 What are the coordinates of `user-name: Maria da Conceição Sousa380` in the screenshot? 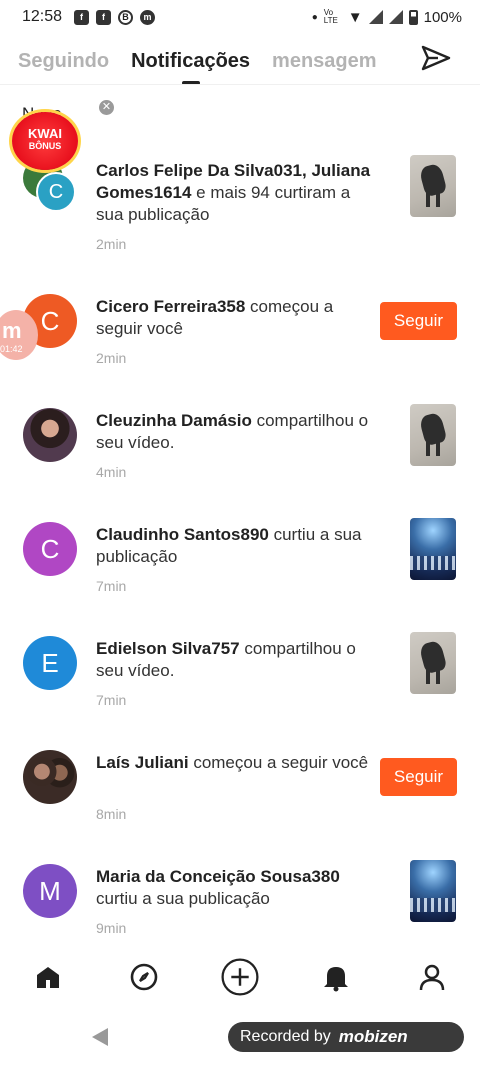 It's located at (218, 876).